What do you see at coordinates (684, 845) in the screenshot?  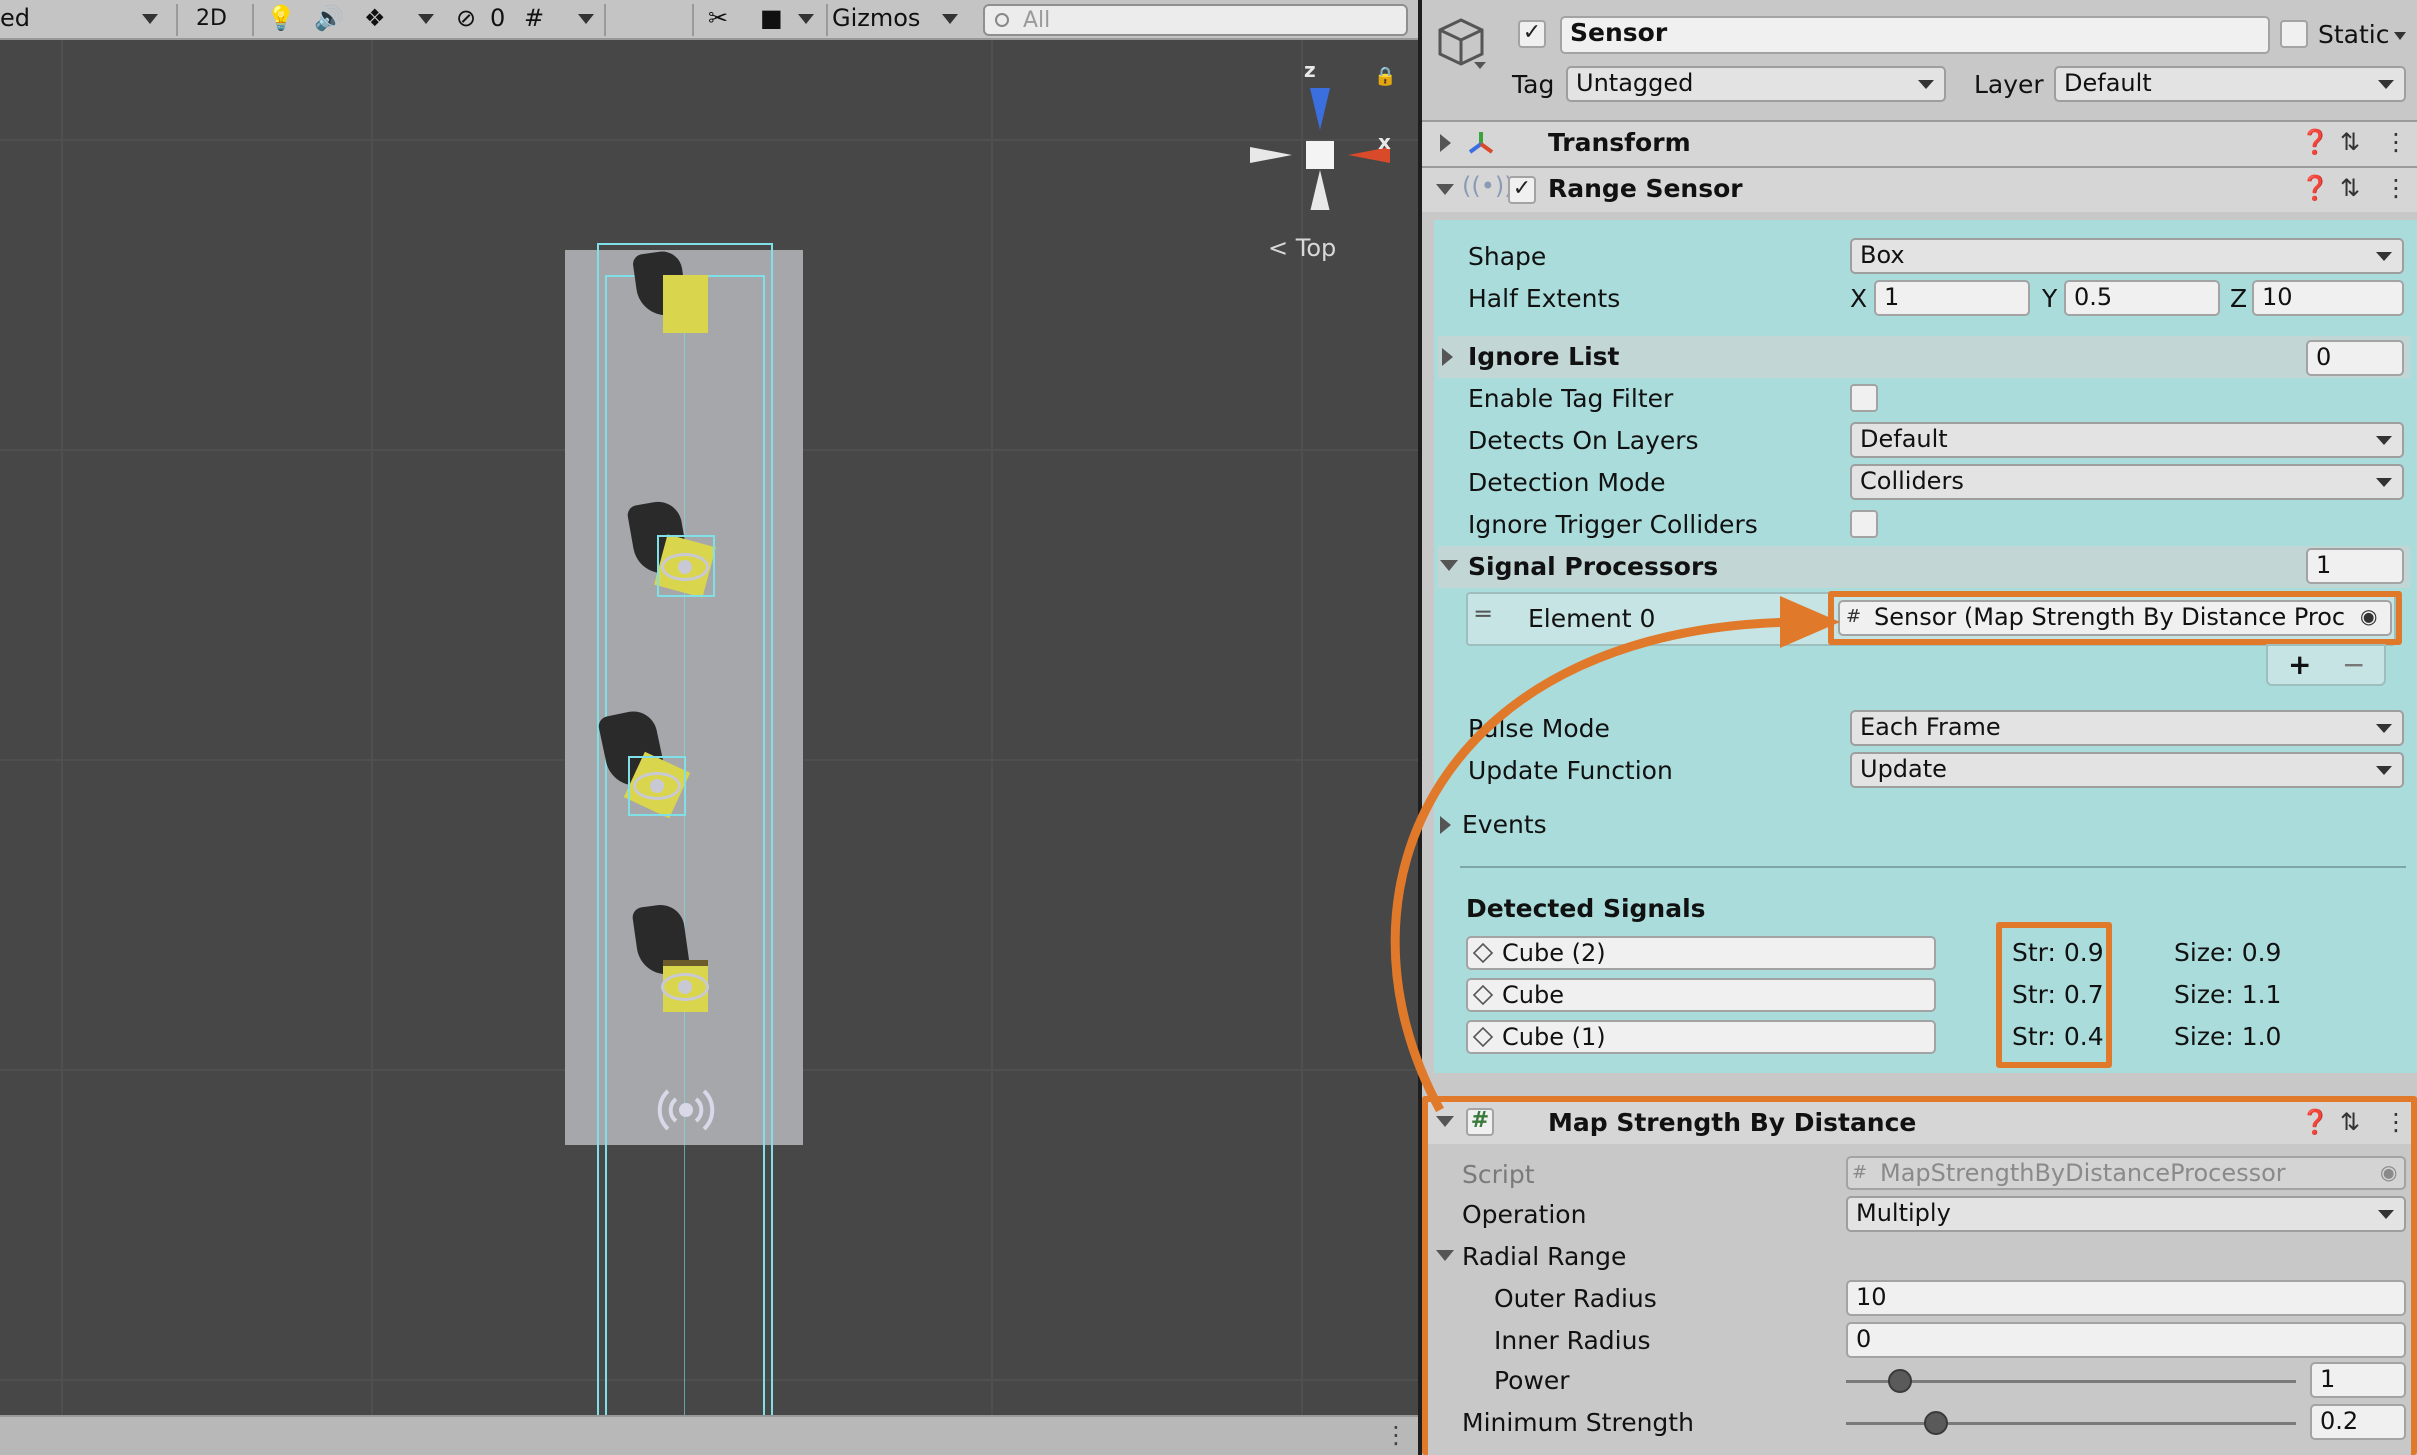 I see `sensor-center-line` at bounding box center [684, 845].